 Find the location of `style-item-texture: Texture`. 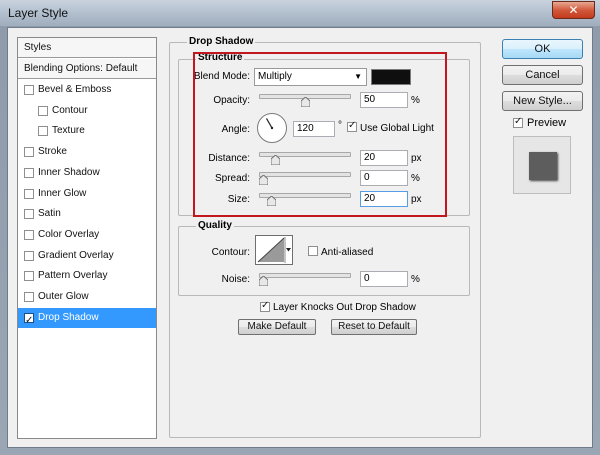

style-item-texture: Texture is located at coordinates (87, 131).